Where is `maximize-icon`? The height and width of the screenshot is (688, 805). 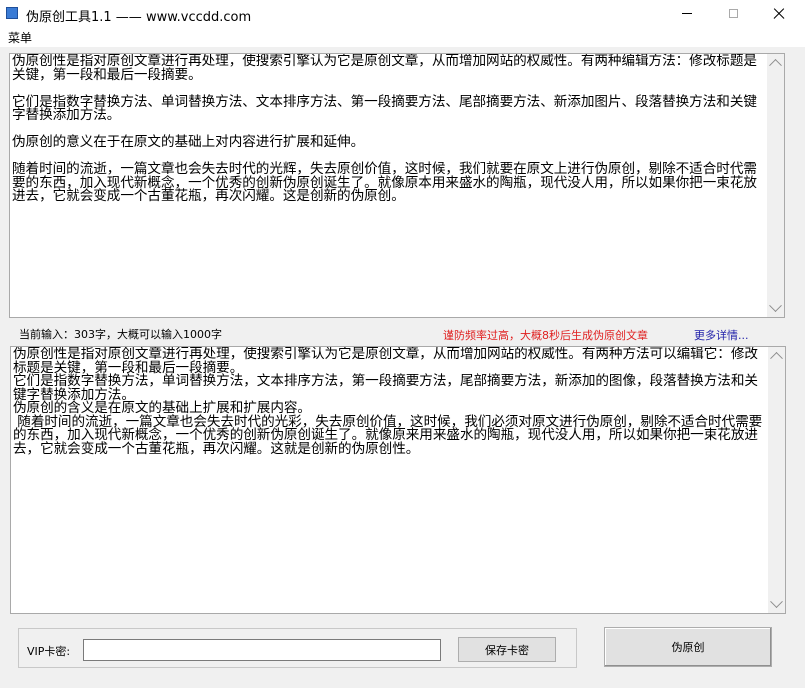
maximize-icon is located at coordinates (733, 13).